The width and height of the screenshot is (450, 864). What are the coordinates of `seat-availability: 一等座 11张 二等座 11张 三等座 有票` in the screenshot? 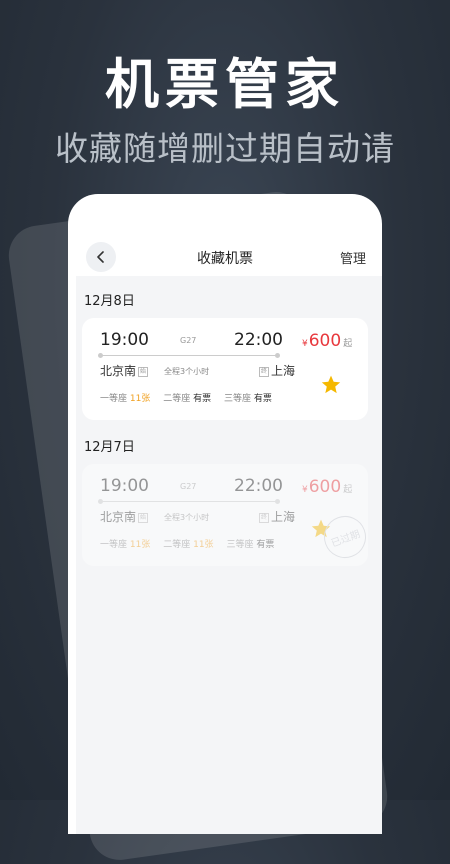 It's located at (192, 543).